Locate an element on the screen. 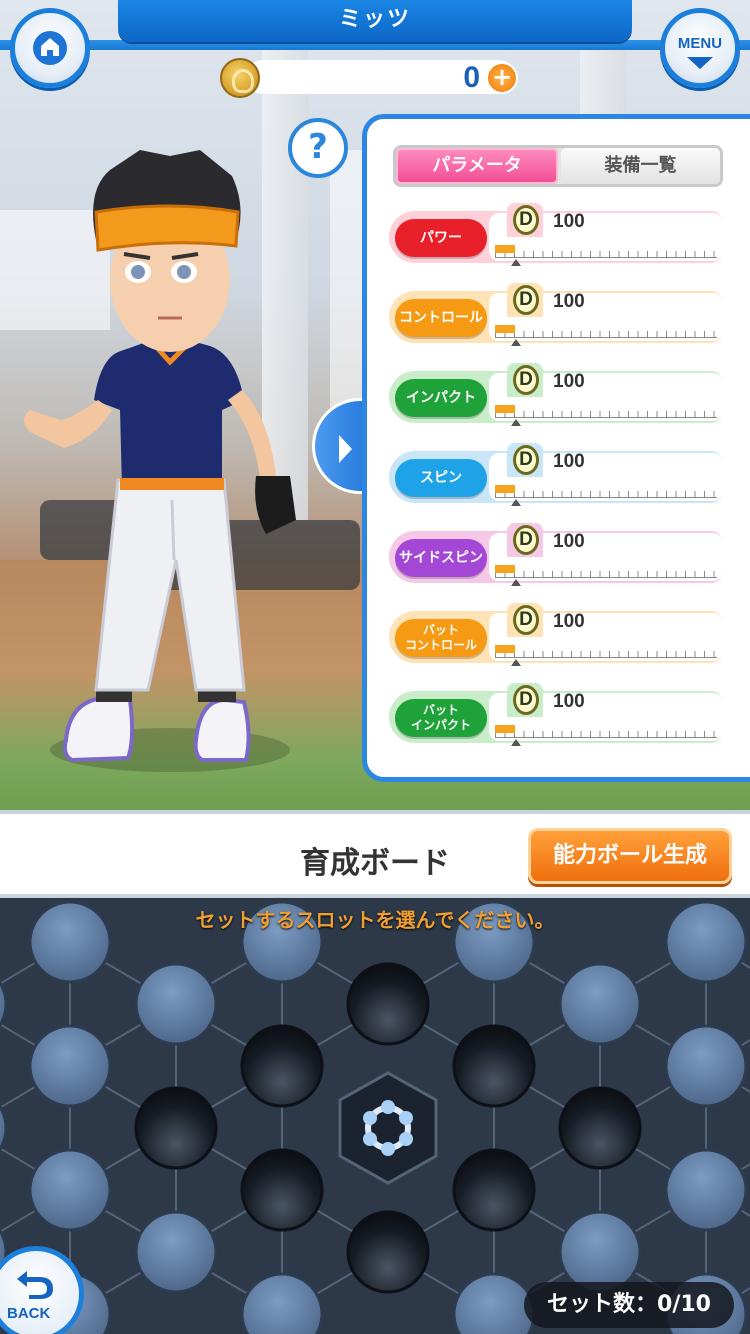 The width and height of the screenshot is (750, 1334). coin-icon is located at coordinates (240, 78).